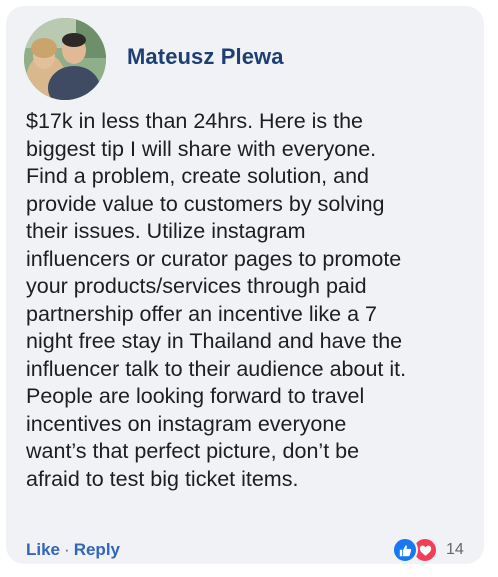 This screenshot has height=577, width=498. I want to click on author-name: Mateusz Plewa, so click(205, 57).